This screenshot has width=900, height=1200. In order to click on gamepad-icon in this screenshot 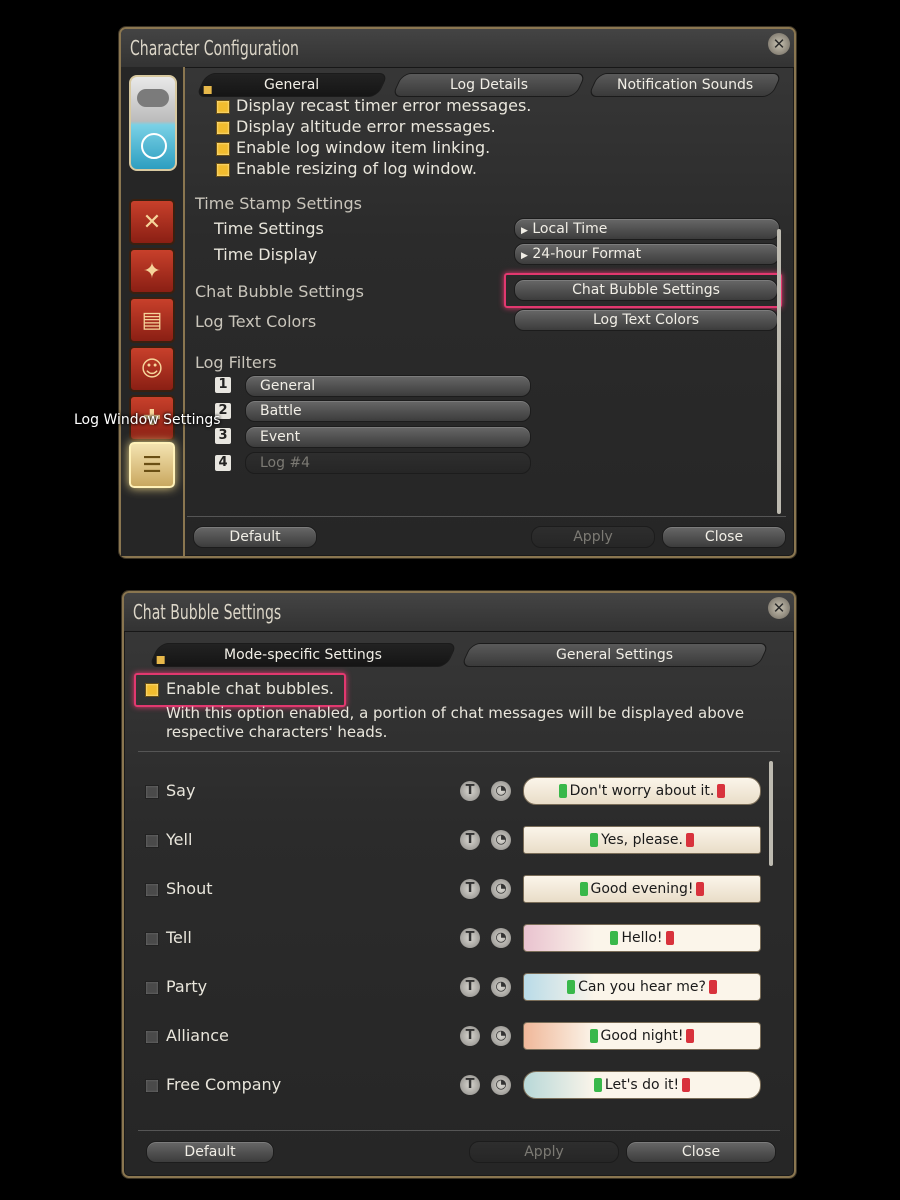, I will do `click(153, 98)`.